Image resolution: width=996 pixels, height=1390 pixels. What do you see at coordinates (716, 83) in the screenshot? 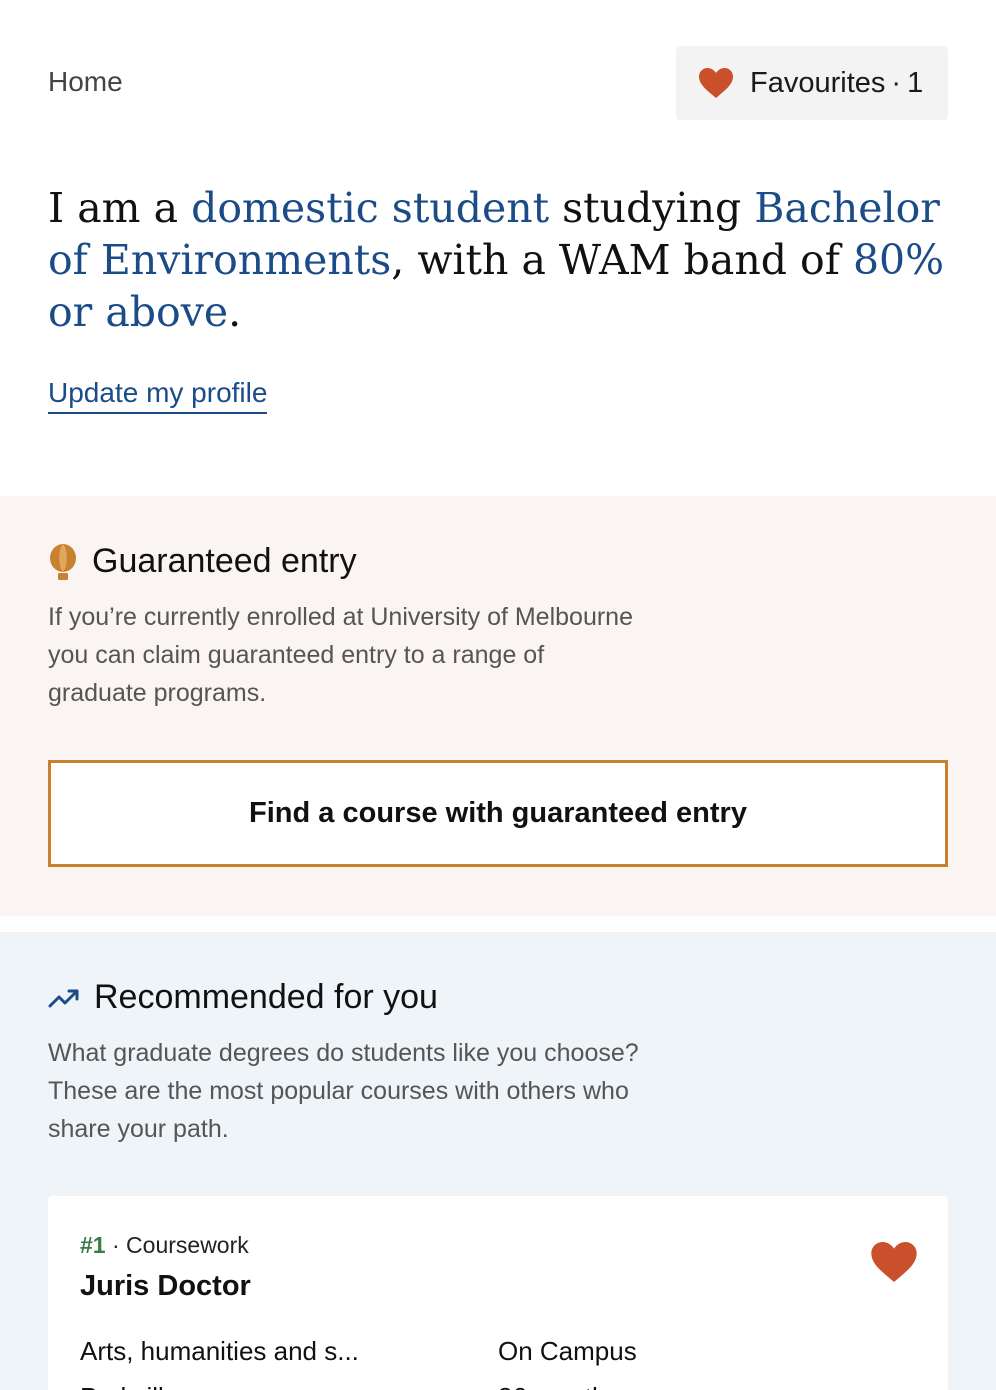
I see `heart-icon` at bounding box center [716, 83].